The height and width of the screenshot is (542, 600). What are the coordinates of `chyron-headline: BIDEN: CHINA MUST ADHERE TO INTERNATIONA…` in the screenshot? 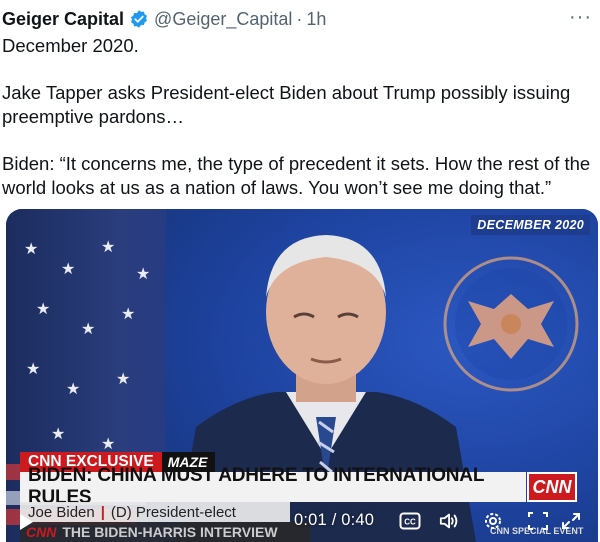 It's located at (273, 486).